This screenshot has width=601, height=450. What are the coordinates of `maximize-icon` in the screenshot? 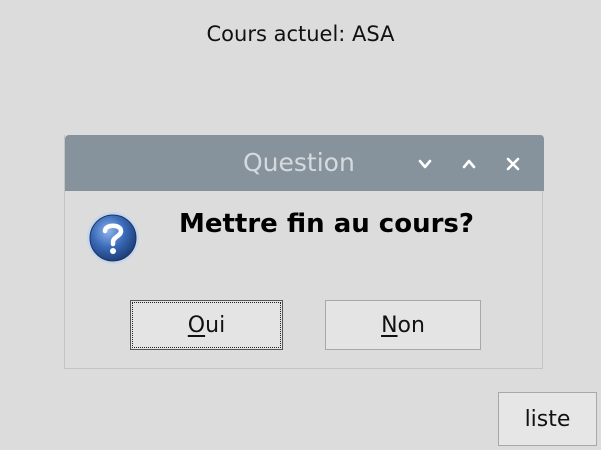 It's located at (469, 164).